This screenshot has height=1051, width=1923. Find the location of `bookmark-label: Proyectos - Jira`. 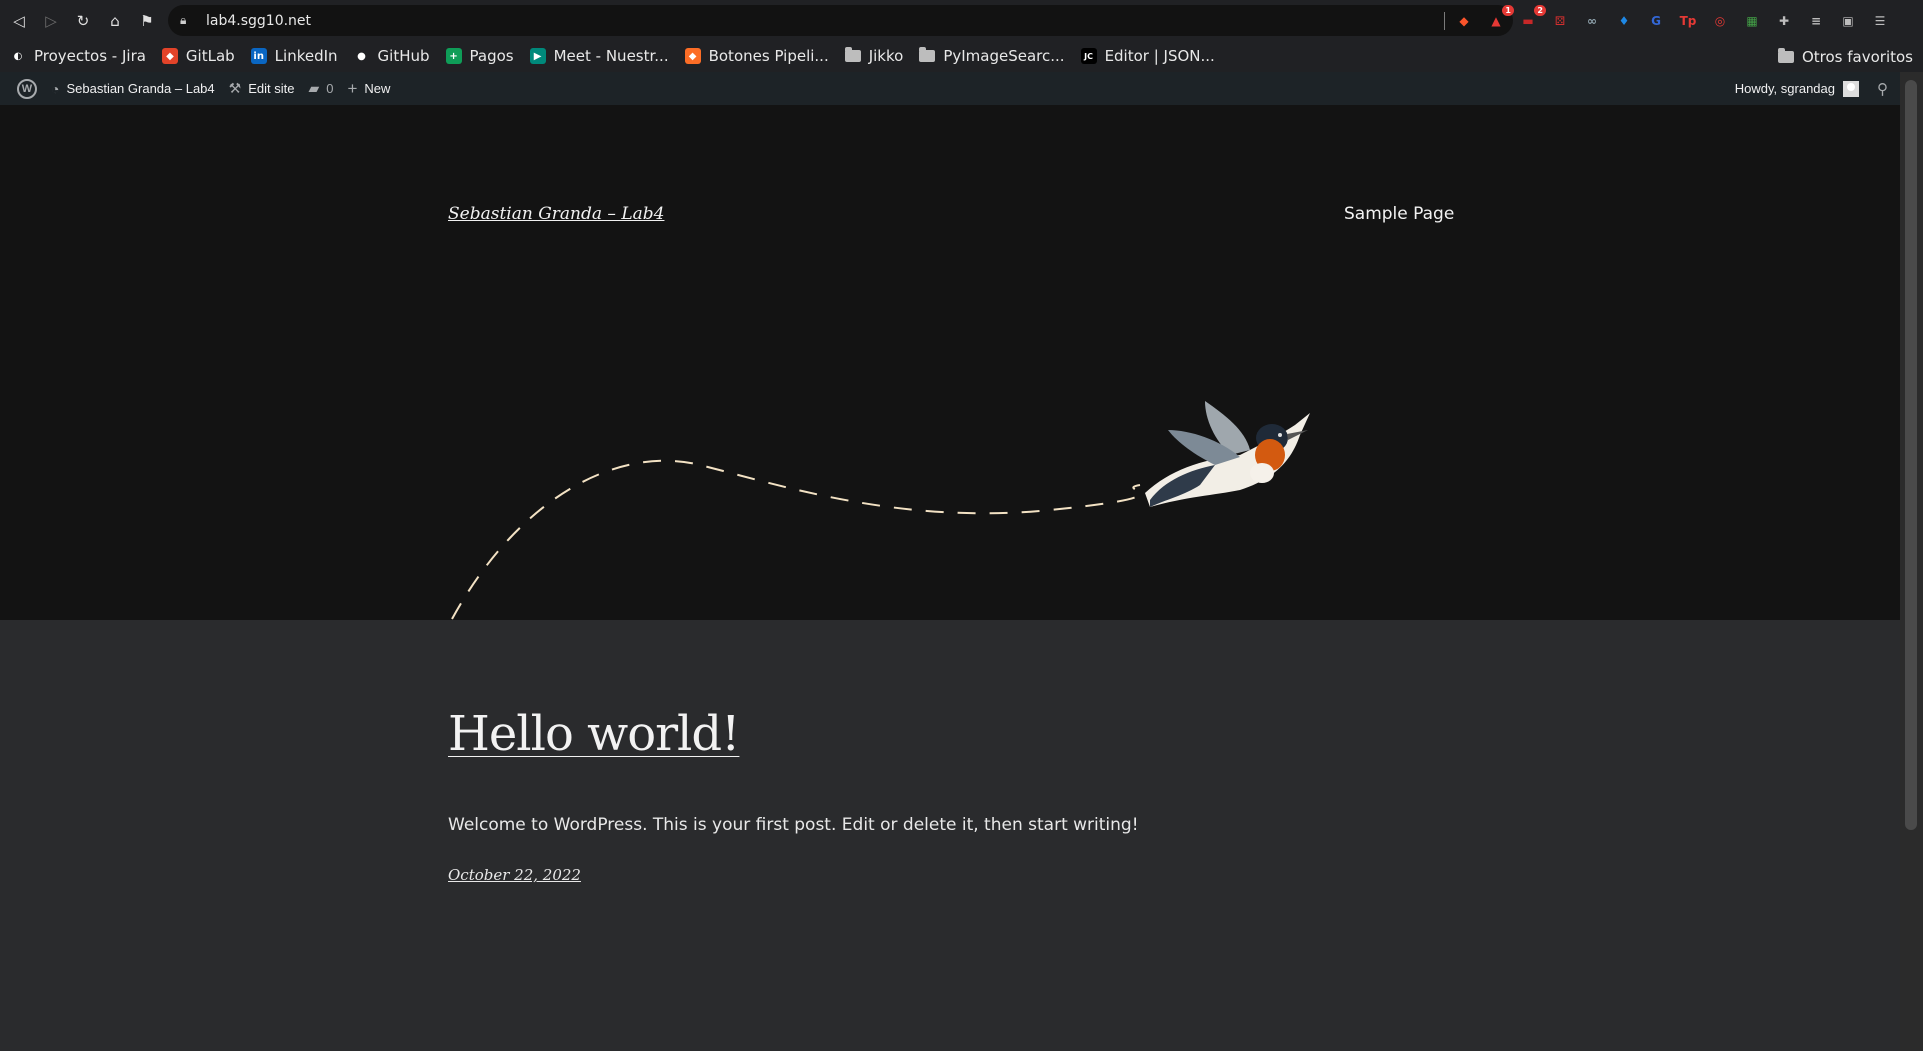

bookmark-label: Proyectos - Jira is located at coordinates (90, 56).